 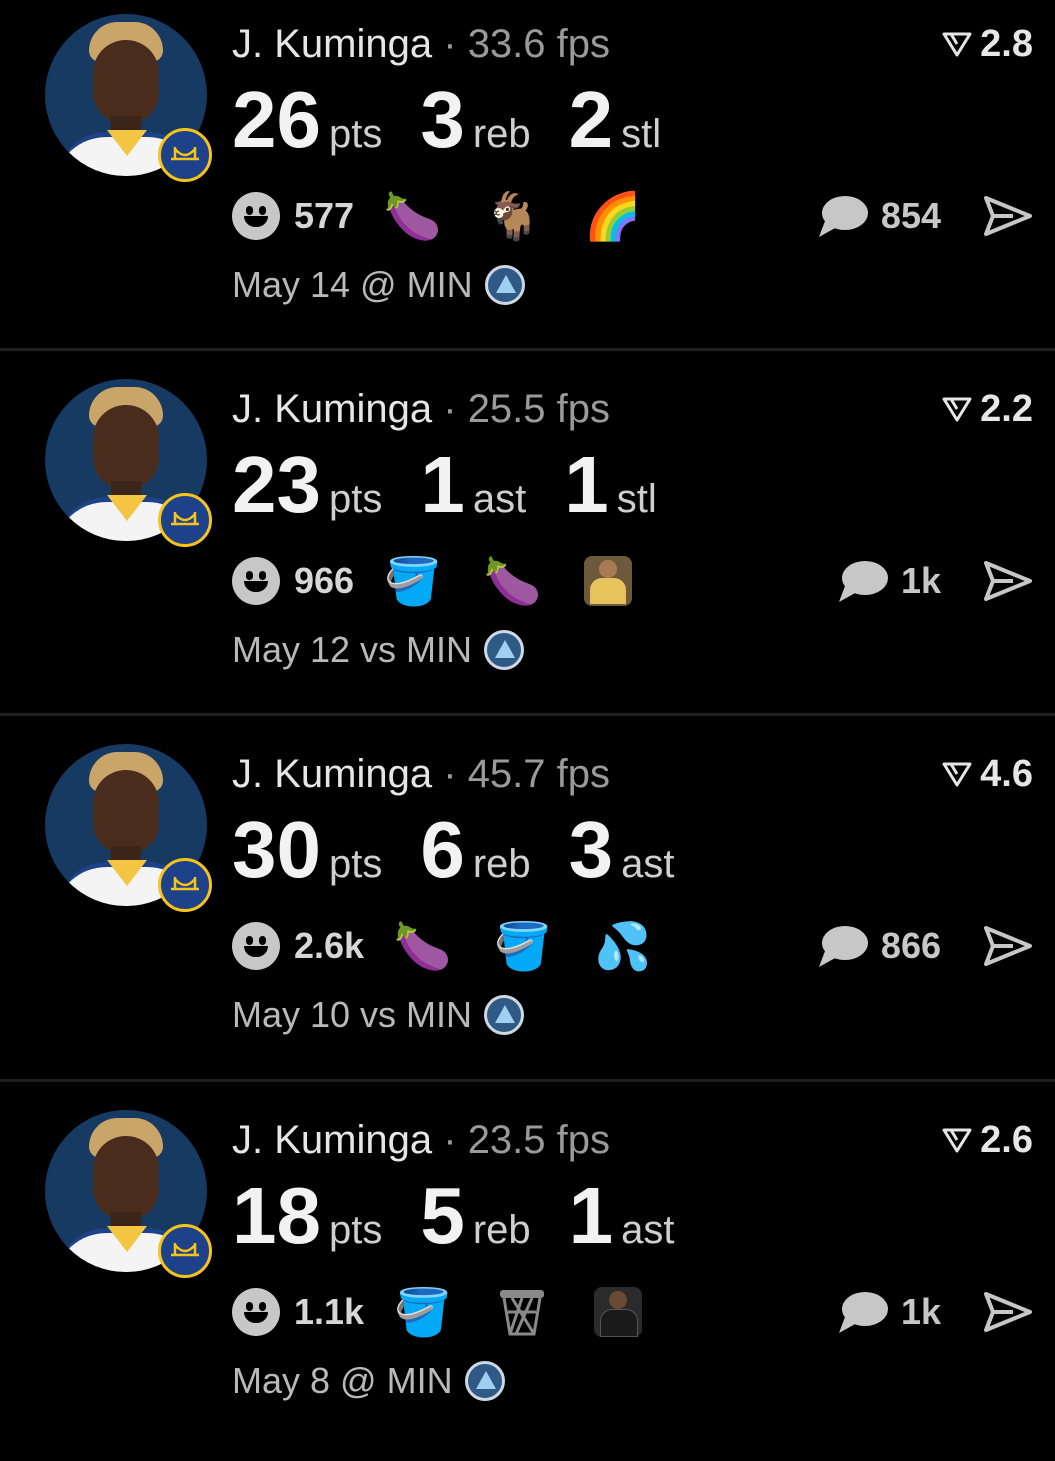 I want to click on reactions-bar: 966 🪣 🍆, so click(x=454, y=581).